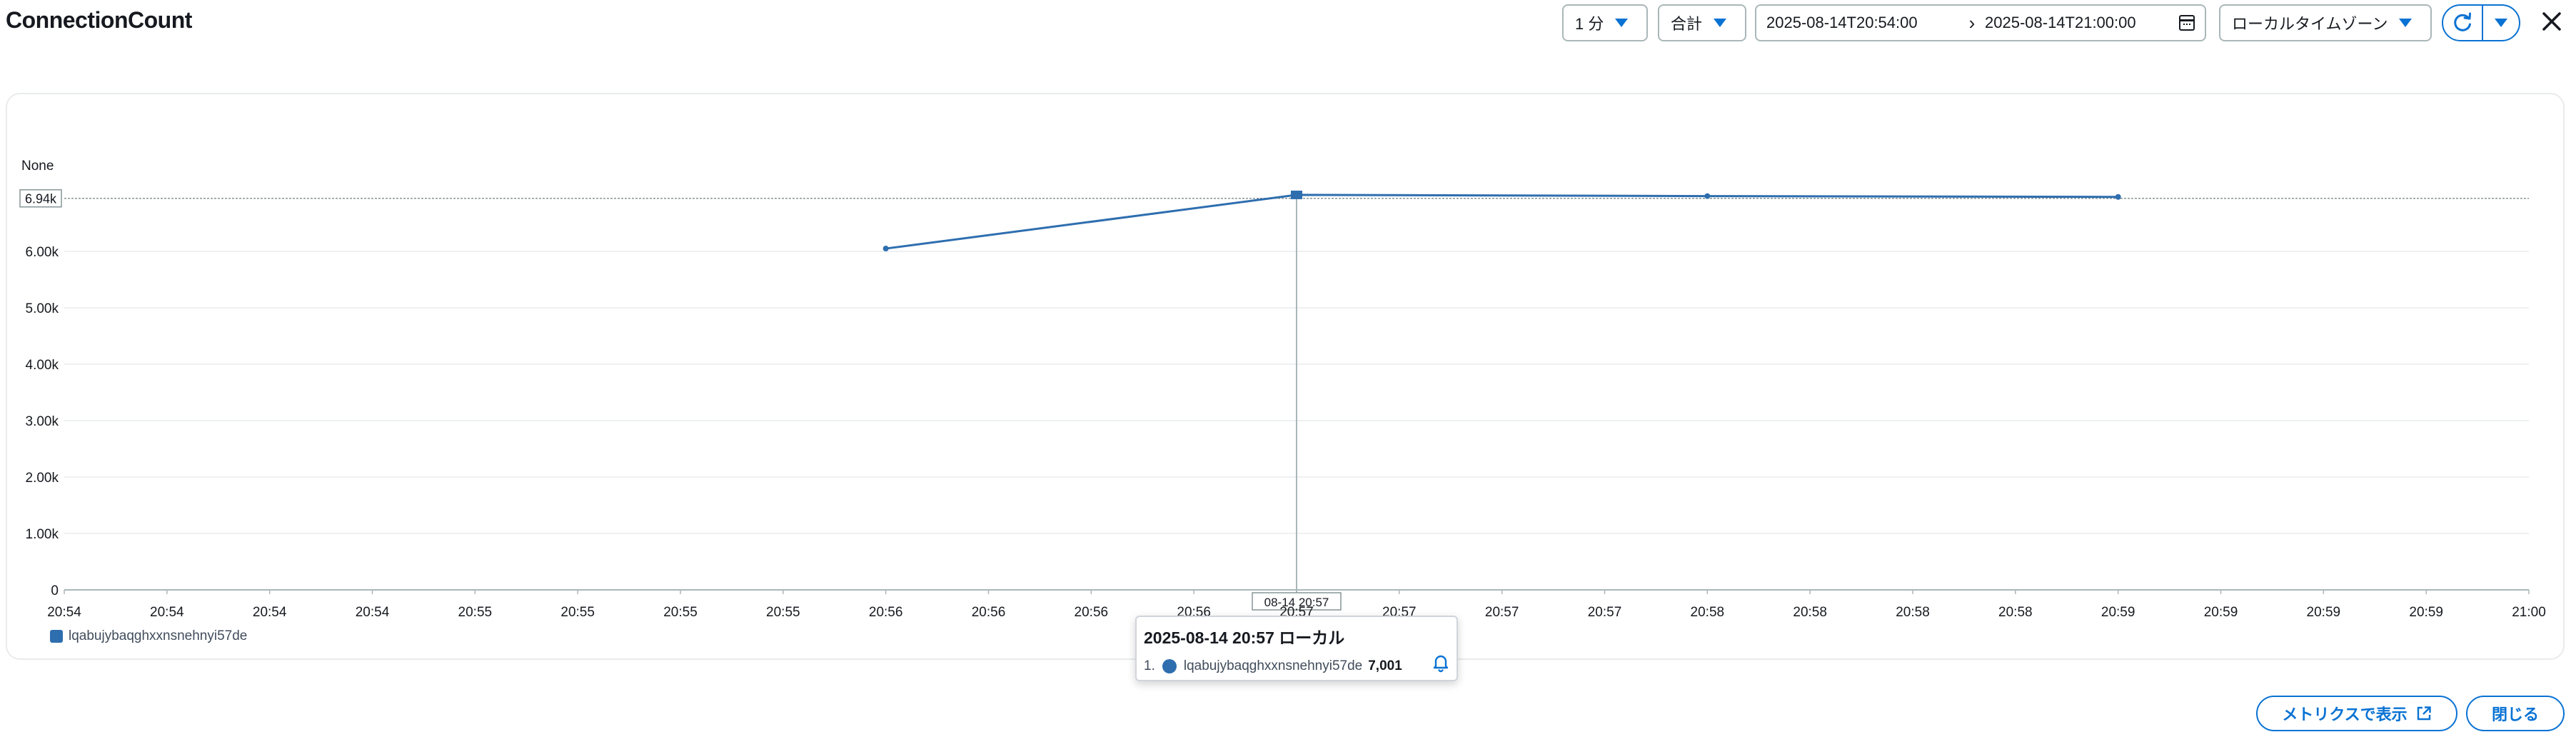 The width and height of the screenshot is (2576, 737). I want to click on data-point-highlighted, so click(1297, 195).